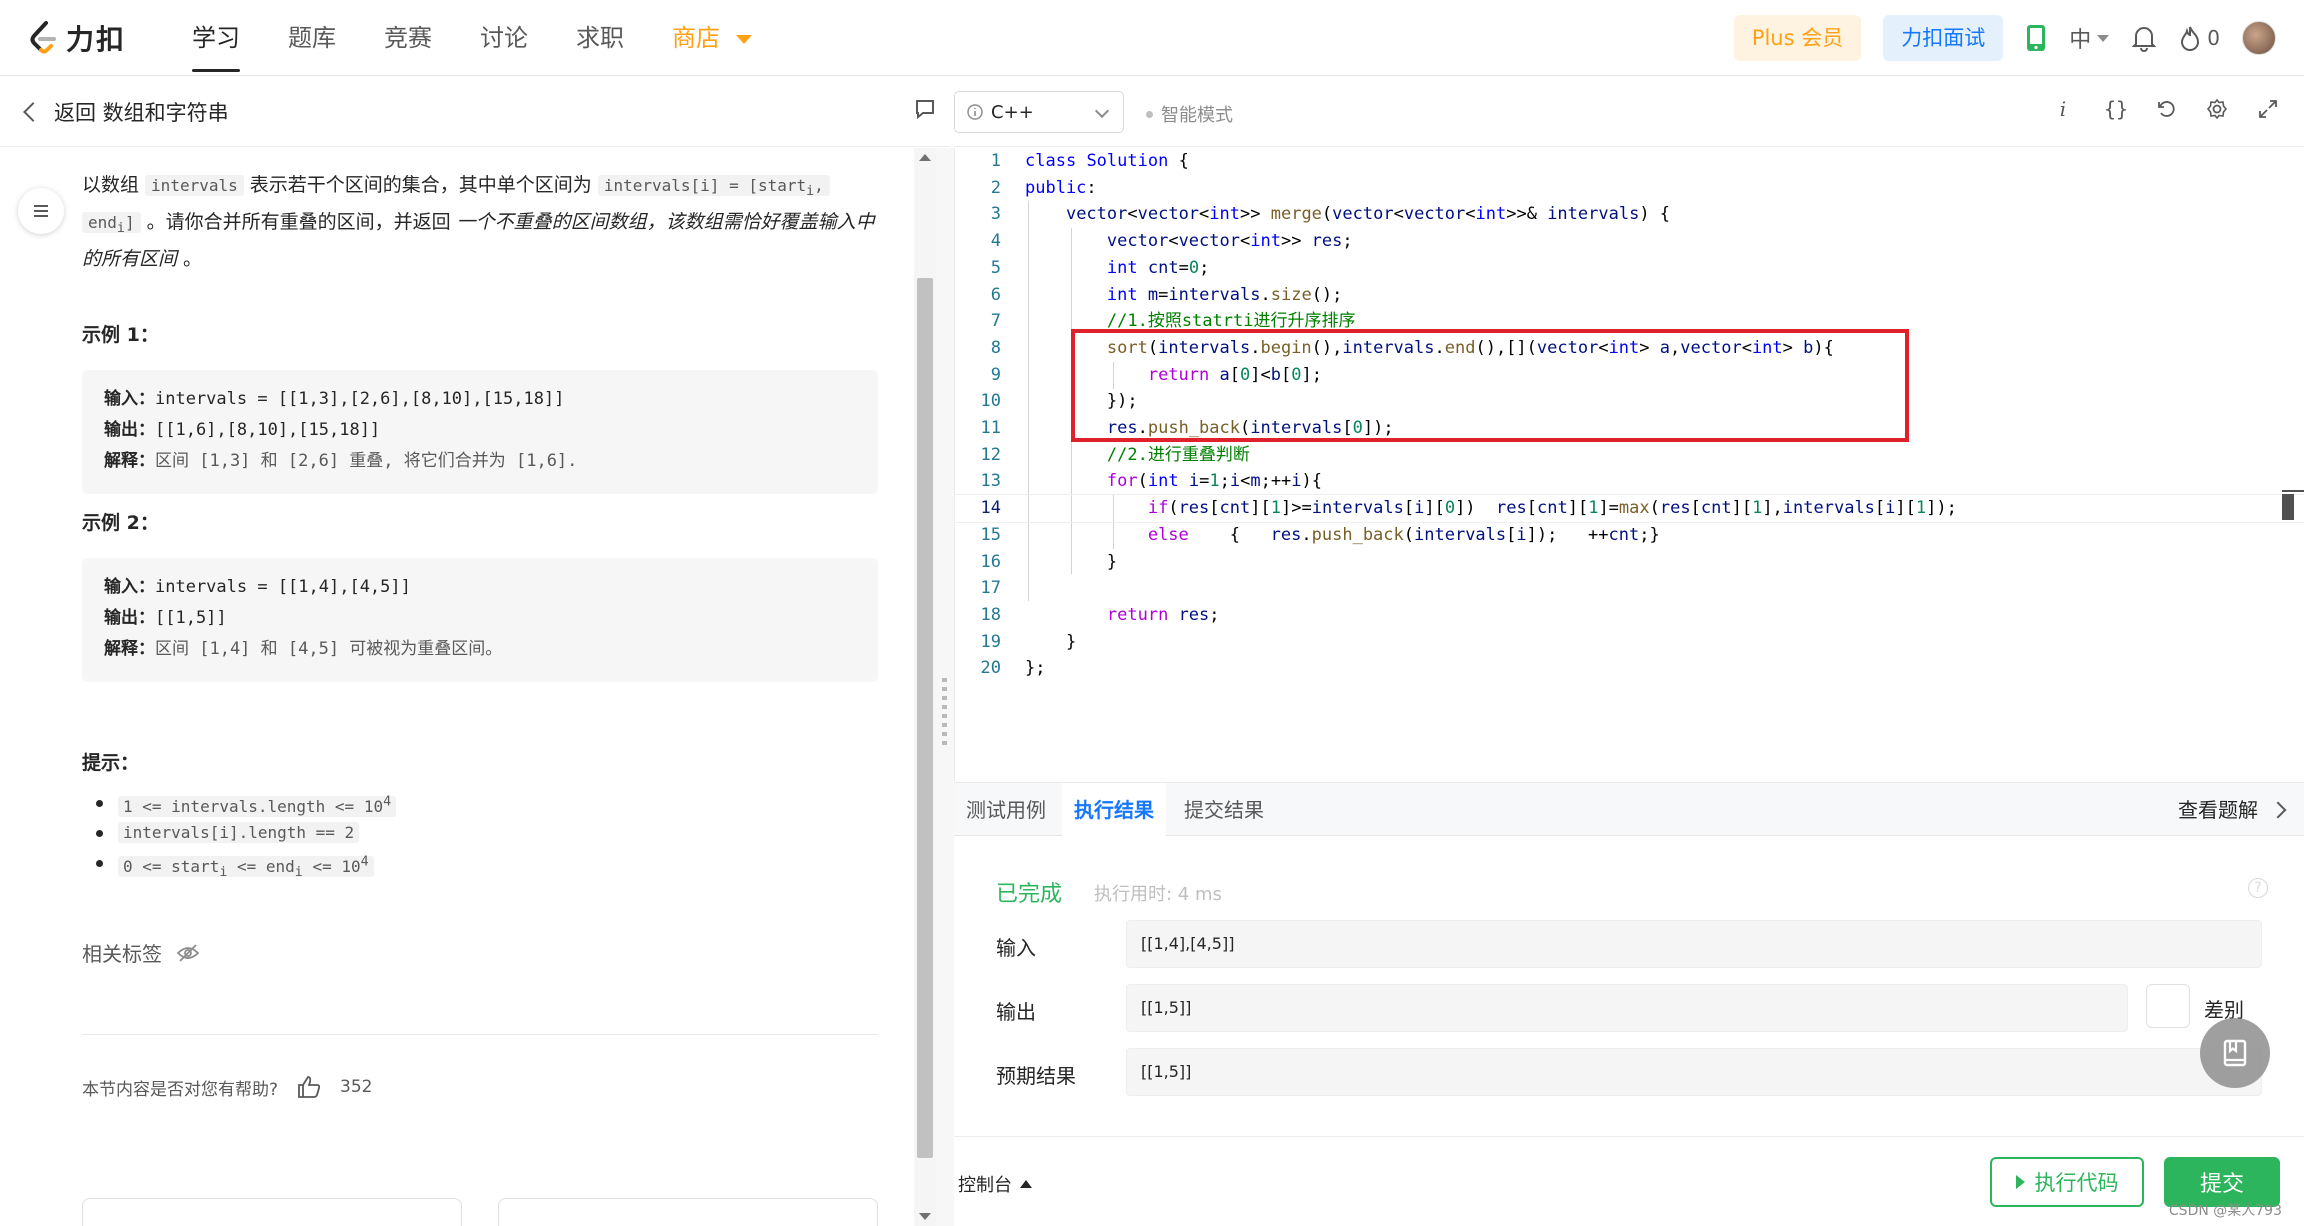 The width and height of the screenshot is (2304, 1226). I want to click on nav-right: Plus 会员 力扣面试 中 0, so click(2004, 38).